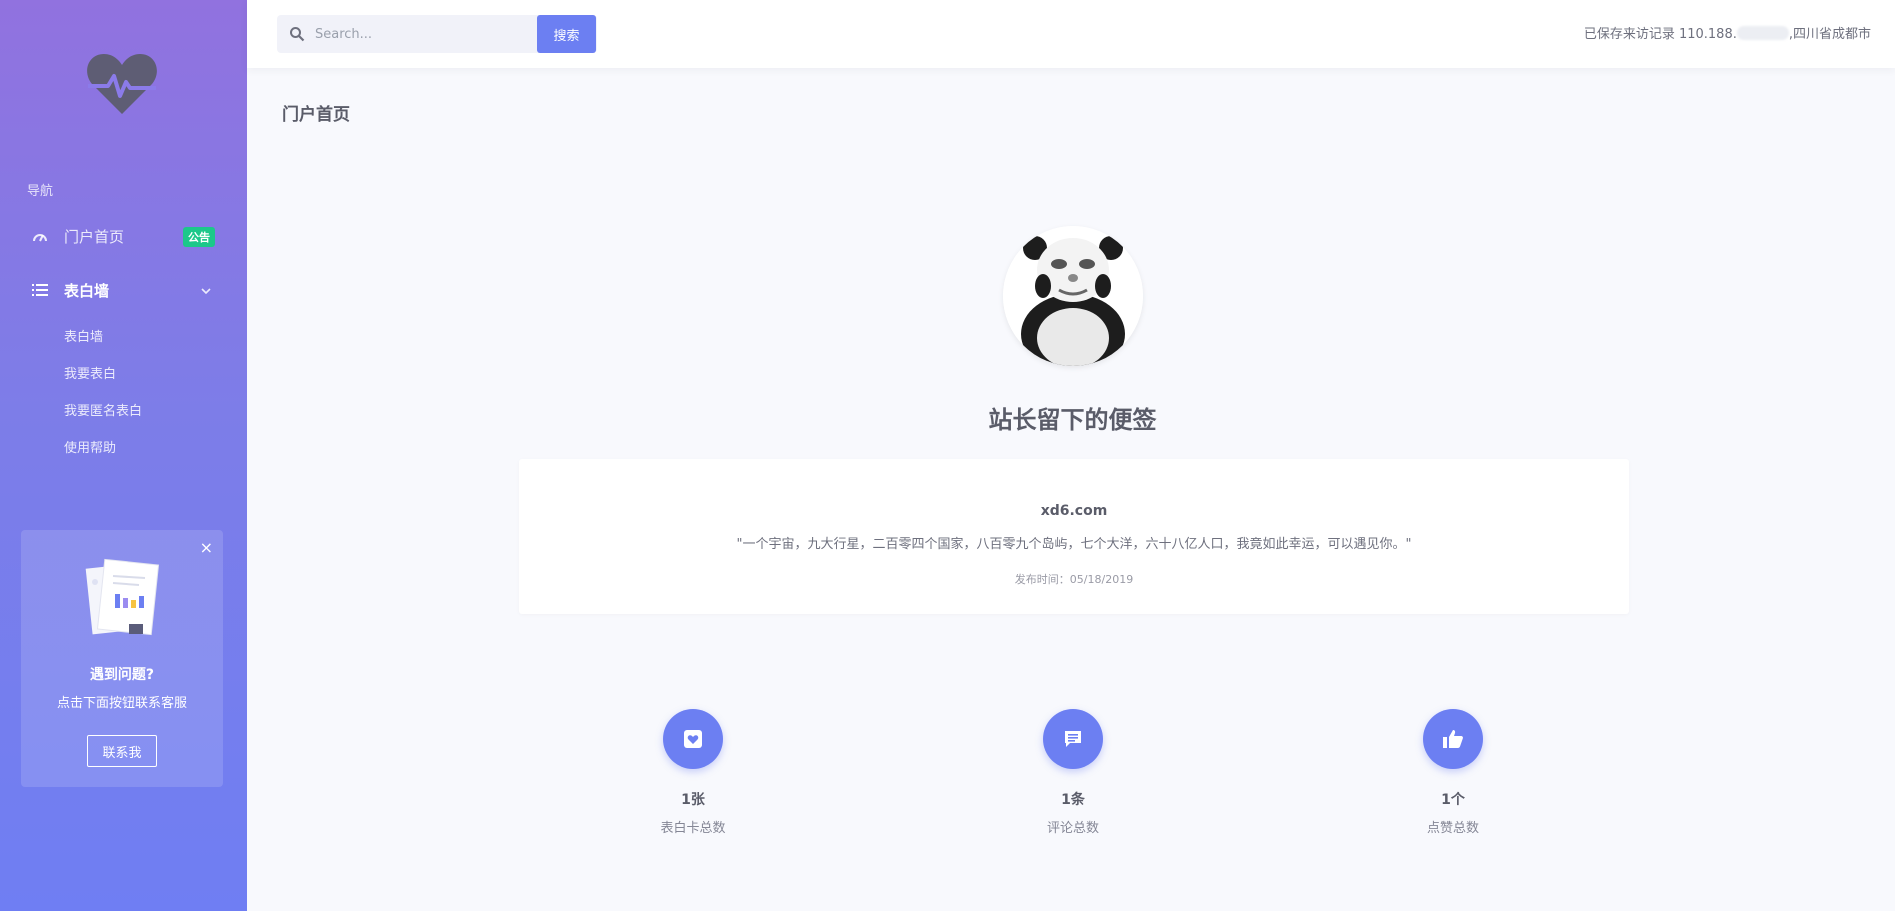 The width and height of the screenshot is (1895, 911). I want to click on search-input, so click(415, 34).